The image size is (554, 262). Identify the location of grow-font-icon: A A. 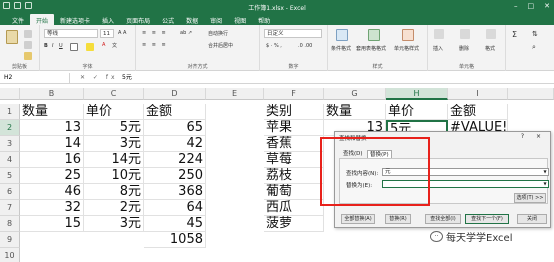
(122, 33).